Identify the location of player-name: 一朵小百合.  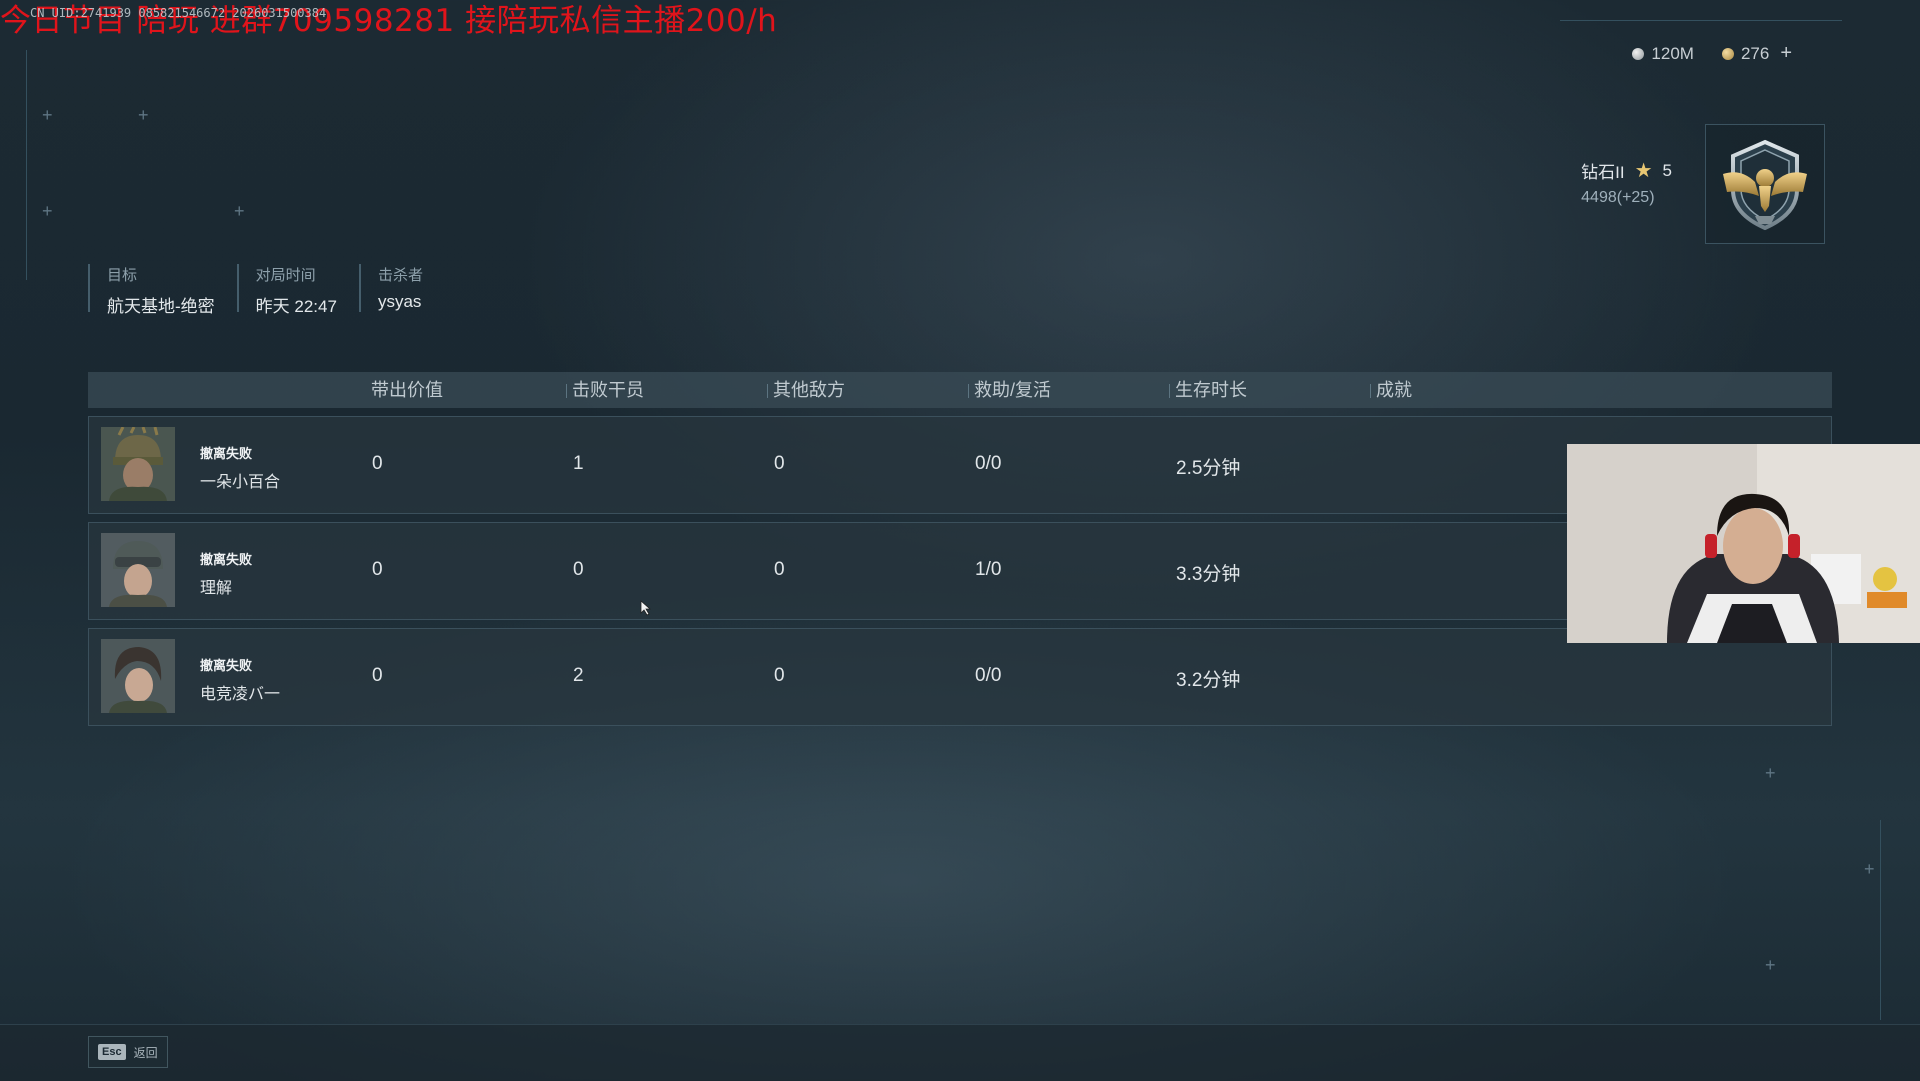
(240, 482).